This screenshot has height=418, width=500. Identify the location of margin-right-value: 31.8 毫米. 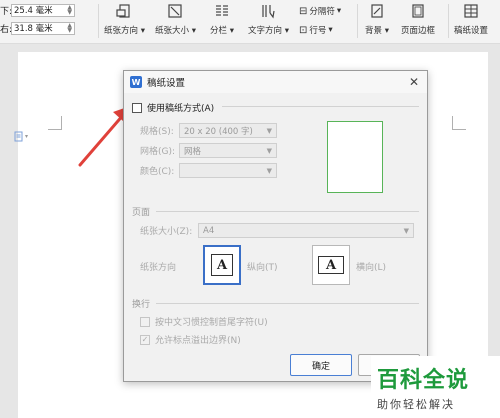
(33, 29).